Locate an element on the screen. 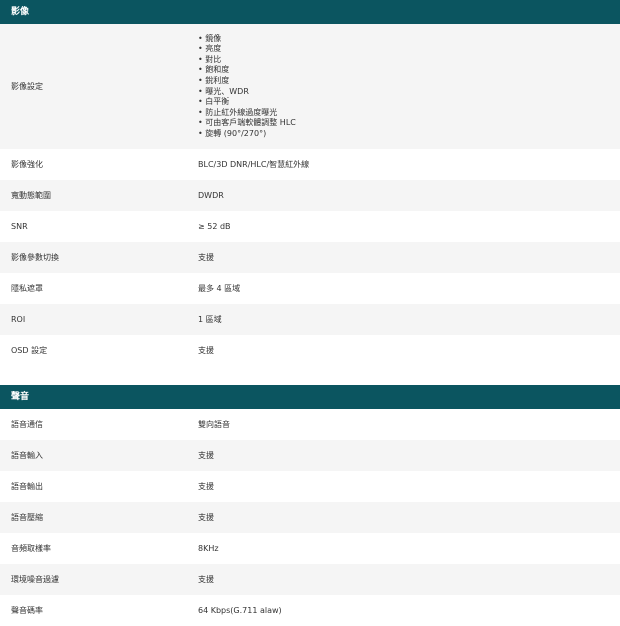  spec-value: 1 區域 is located at coordinates (210, 319).